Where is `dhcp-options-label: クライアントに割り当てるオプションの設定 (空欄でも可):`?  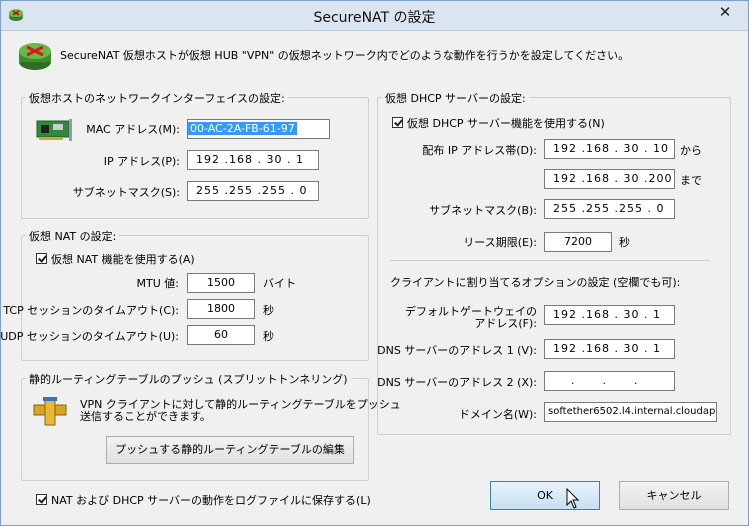 dhcp-options-label: クライアントに割り当てるオプションの設定 (空欄でも可): is located at coordinates (535, 282).